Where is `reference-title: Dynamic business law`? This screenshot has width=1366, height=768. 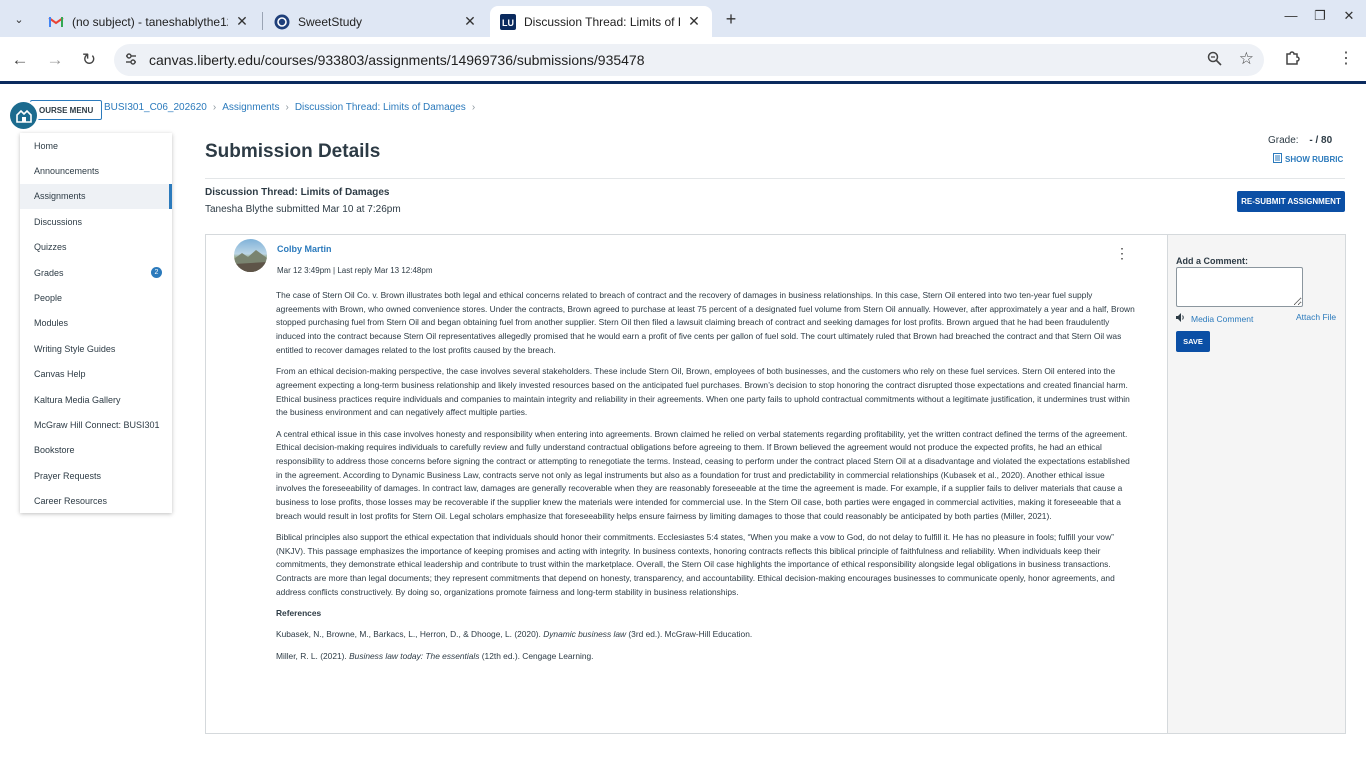 reference-title: Dynamic business law is located at coordinates (585, 634).